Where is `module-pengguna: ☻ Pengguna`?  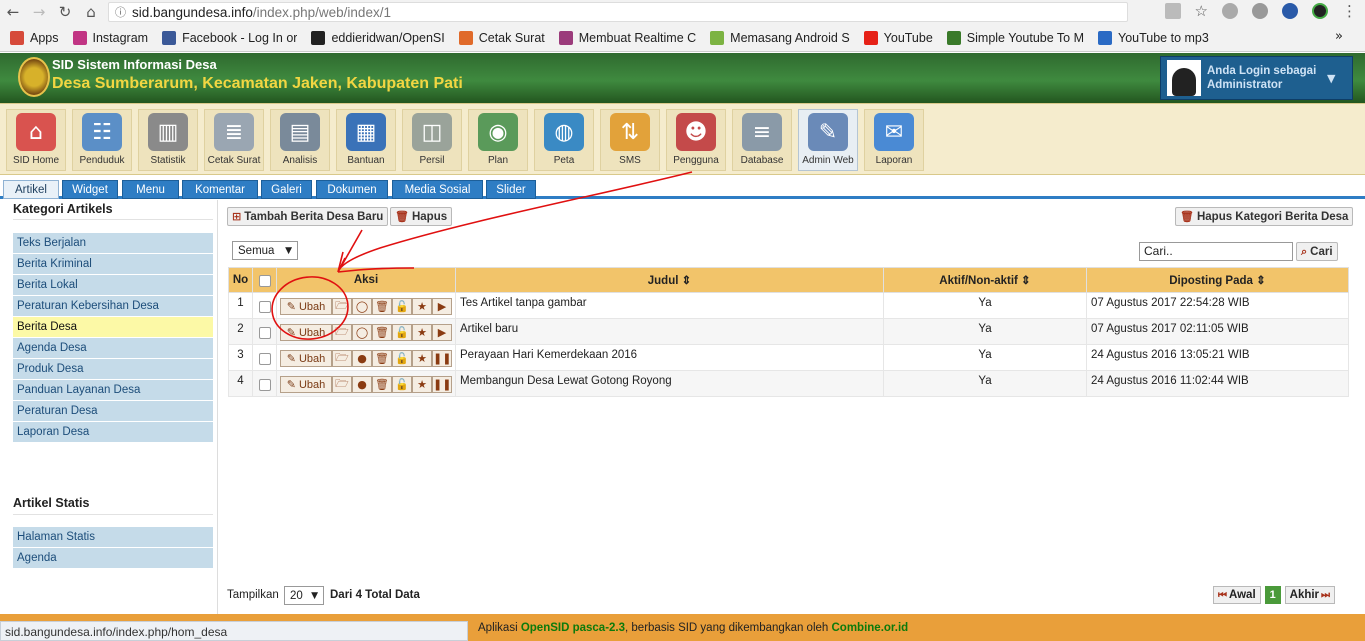 module-pengguna: ☻ Pengguna is located at coordinates (696, 140).